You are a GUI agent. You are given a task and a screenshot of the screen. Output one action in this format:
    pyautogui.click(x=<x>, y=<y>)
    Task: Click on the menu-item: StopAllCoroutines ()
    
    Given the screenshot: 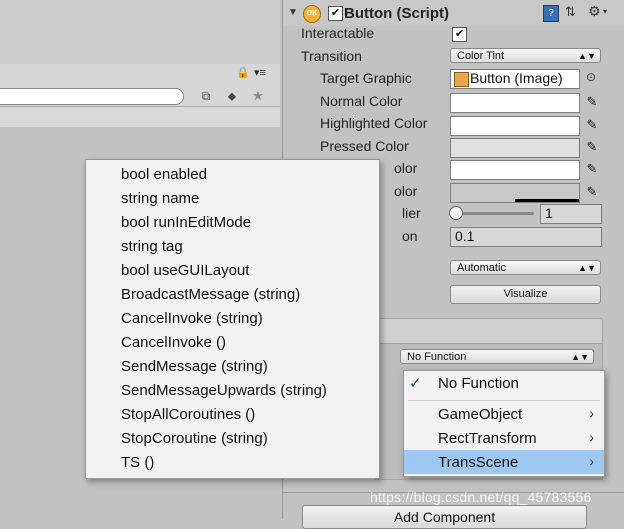 What is the action you would take?
    pyautogui.click(x=188, y=414)
    